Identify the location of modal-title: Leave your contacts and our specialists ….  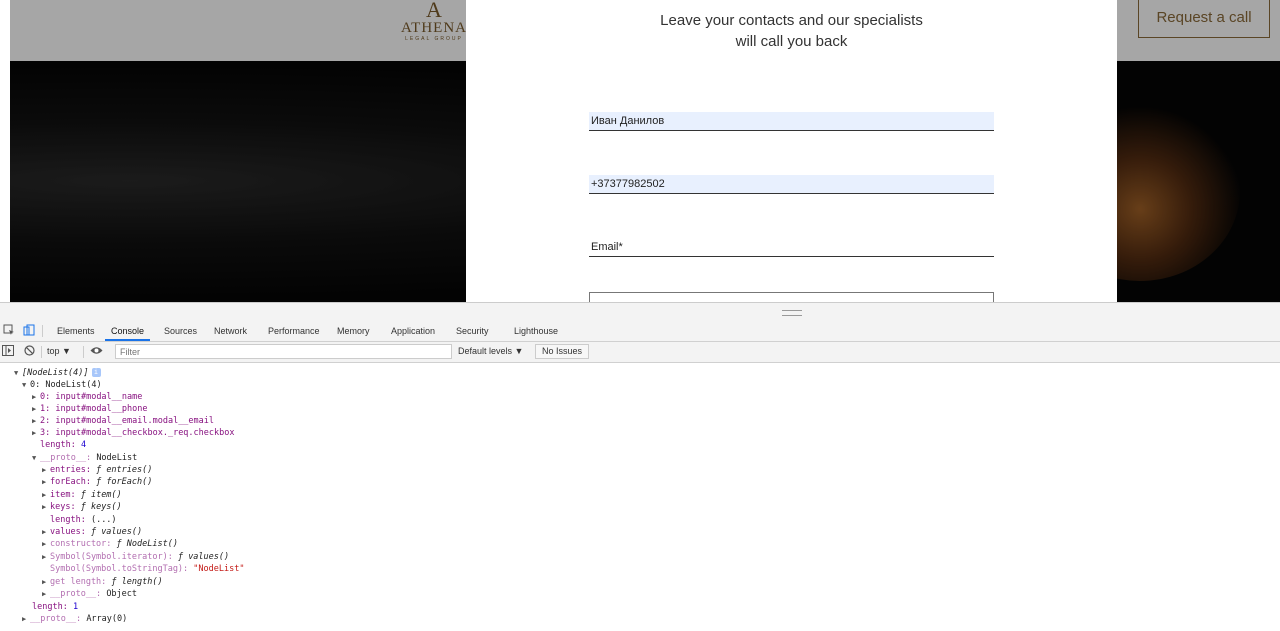
(791, 31).